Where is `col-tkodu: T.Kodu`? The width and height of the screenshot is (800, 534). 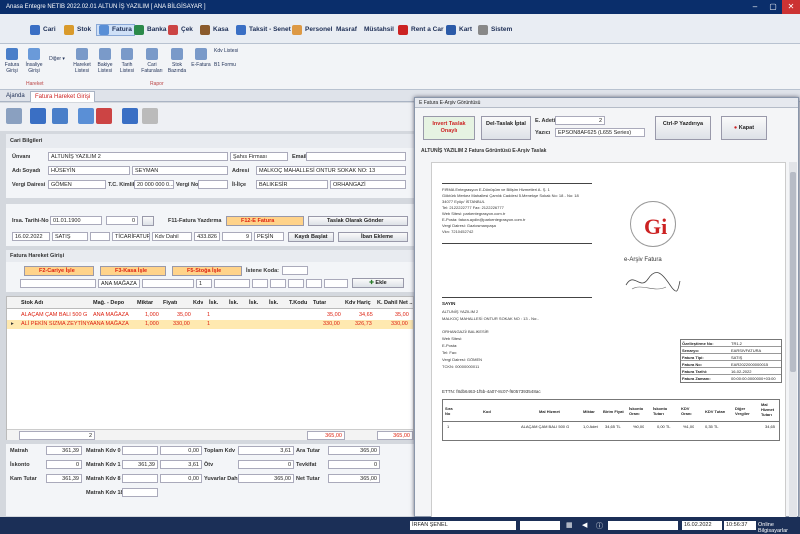
col-tkodu: T.Kodu is located at coordinates (298, 303).